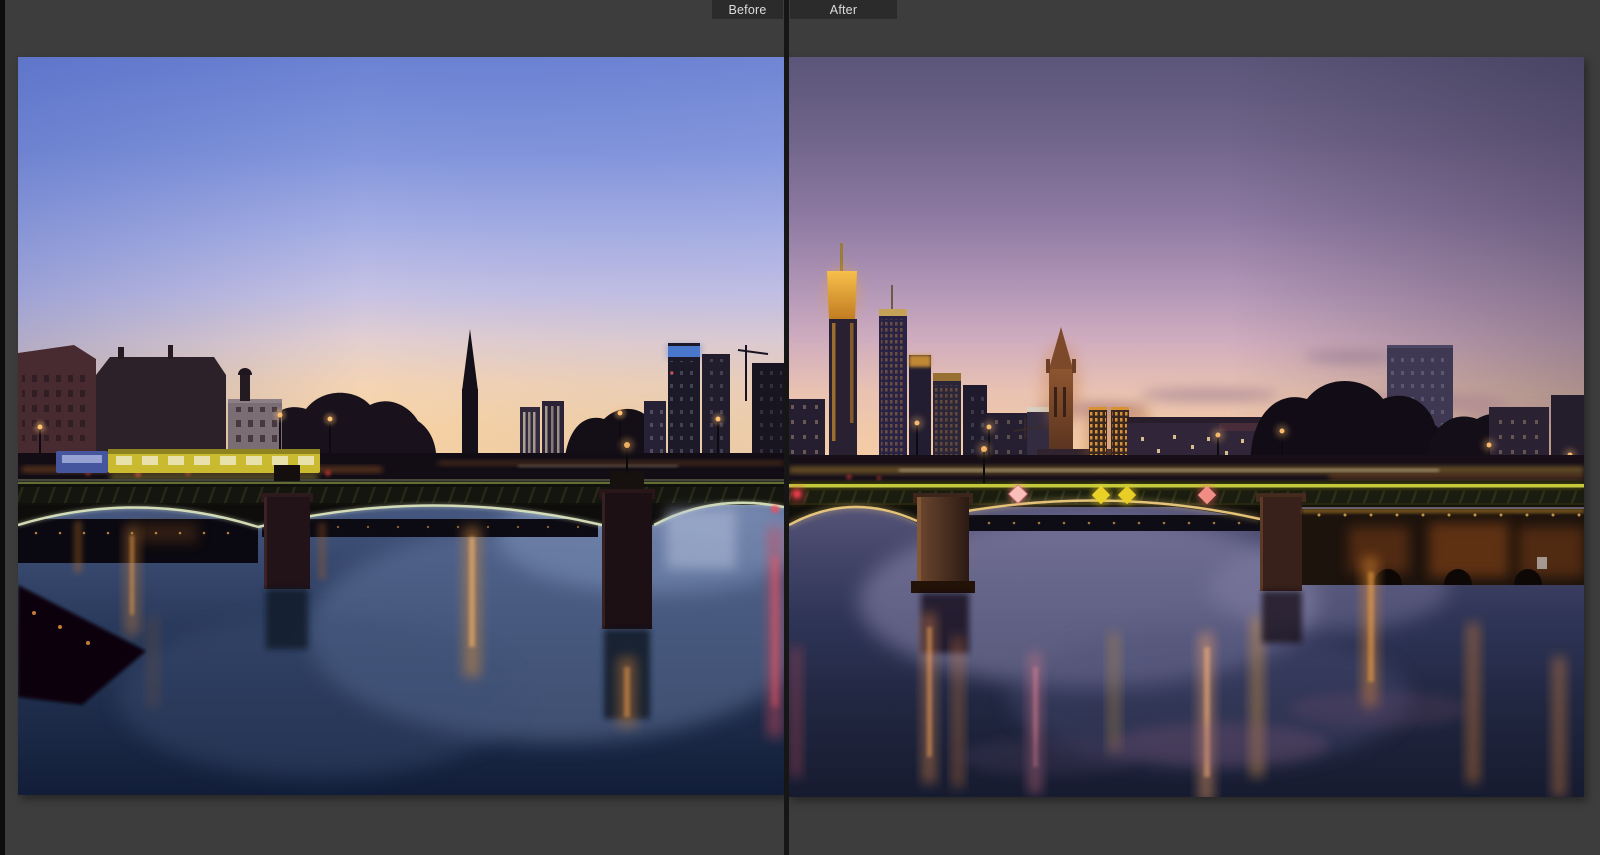 Image resolution: width=1600 pixels, height=855 pixels. Describe the element at coordinates (401, 465) in the screenshot. I see `before-street-tram` at that location.